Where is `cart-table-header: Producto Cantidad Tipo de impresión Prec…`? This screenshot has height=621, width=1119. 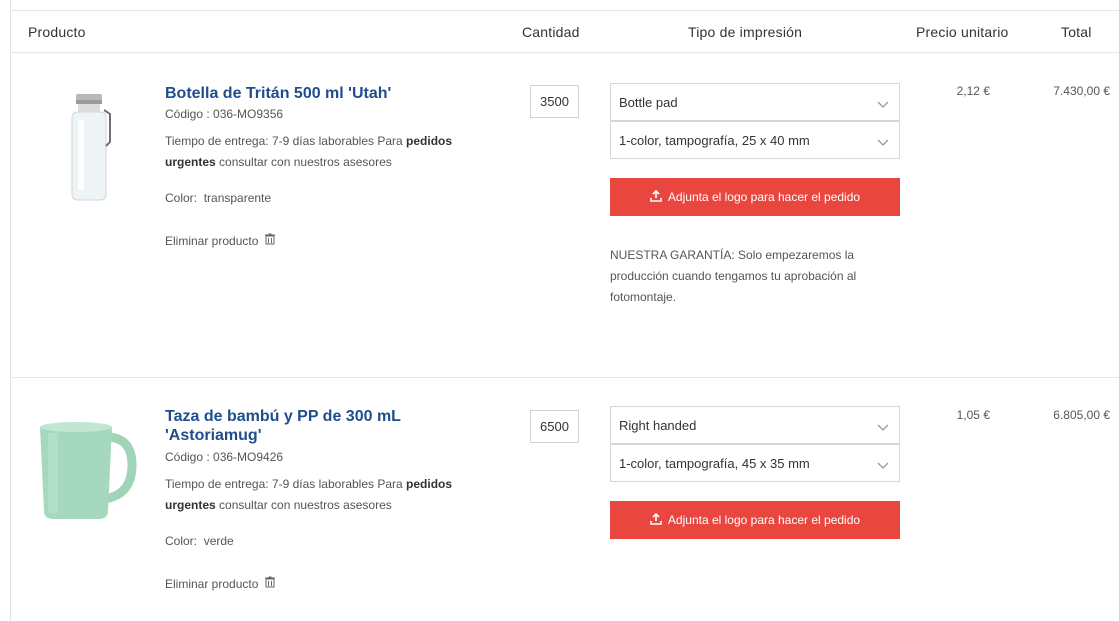
cart-table-header: Producto Cantidad Tipo de impresión Prec… is located at coordinates (564, 31).